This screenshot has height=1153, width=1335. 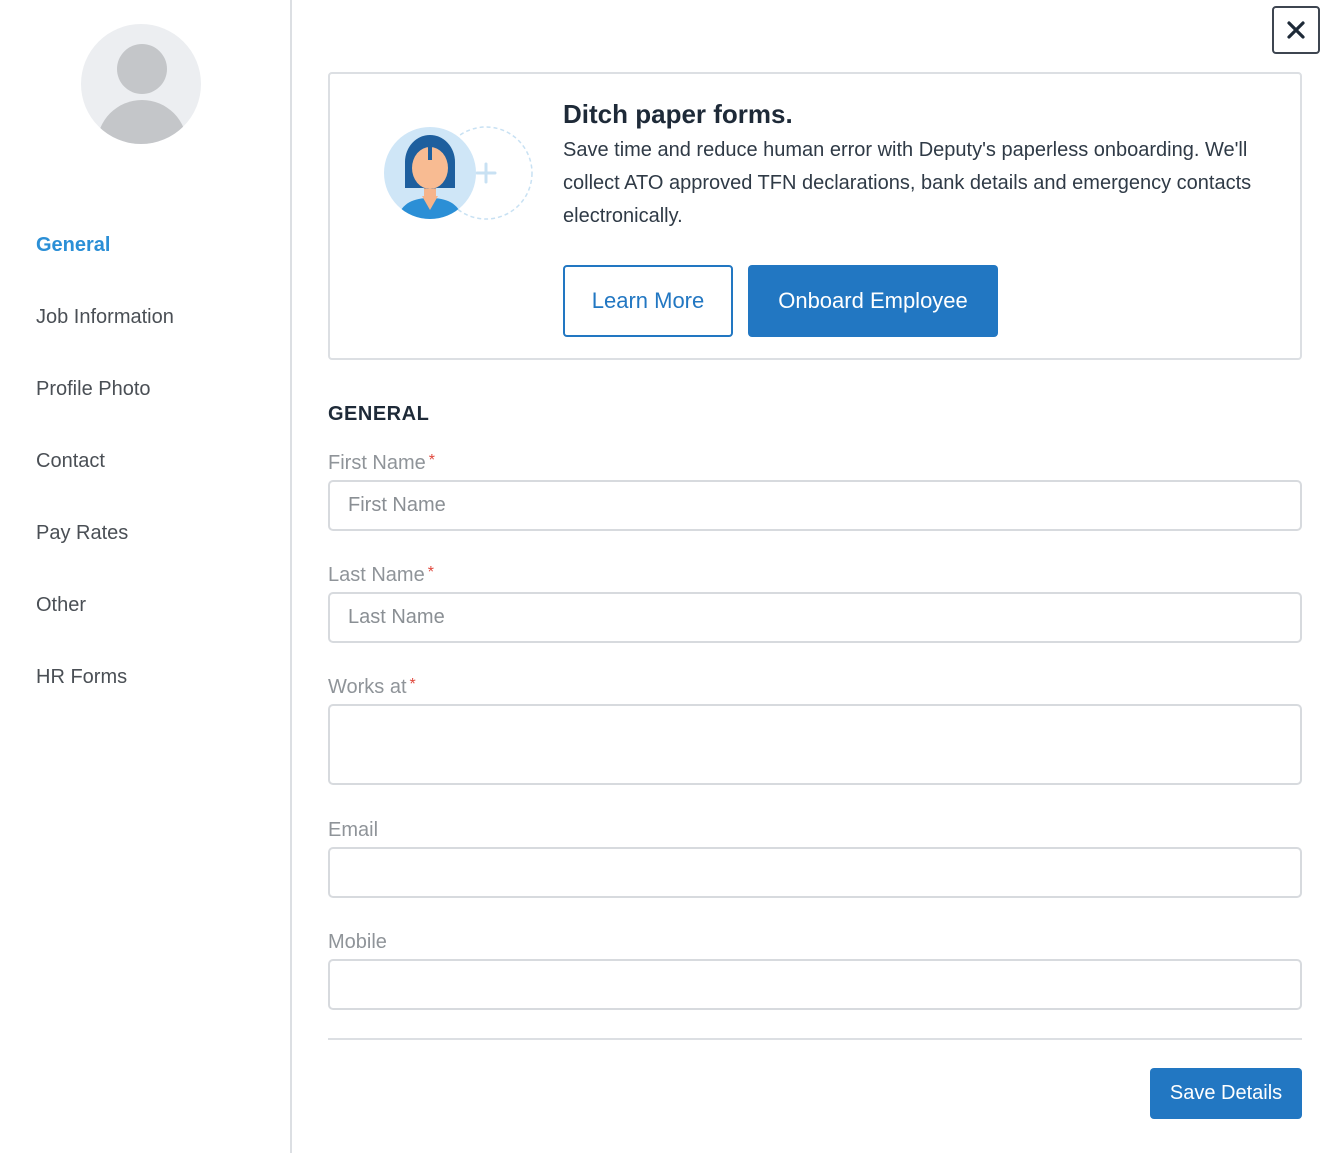 What do you see at coordinates (379, 414) in the screenshot?
I see `section-heading-general: GENERAL` at bounding box center [379, 414].